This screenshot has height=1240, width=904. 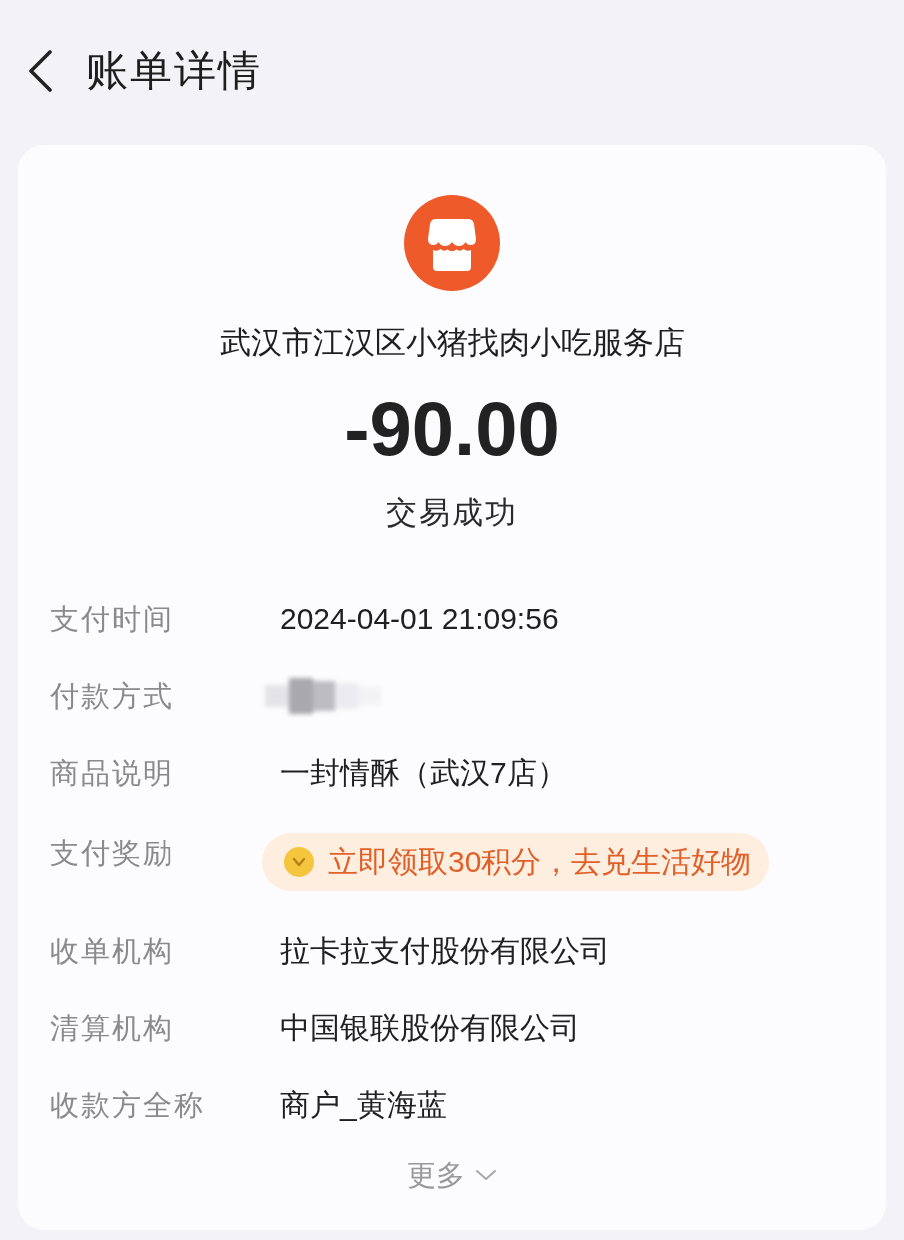 I want to click on detail-label: 付款方式, so click(x=112, y=696).